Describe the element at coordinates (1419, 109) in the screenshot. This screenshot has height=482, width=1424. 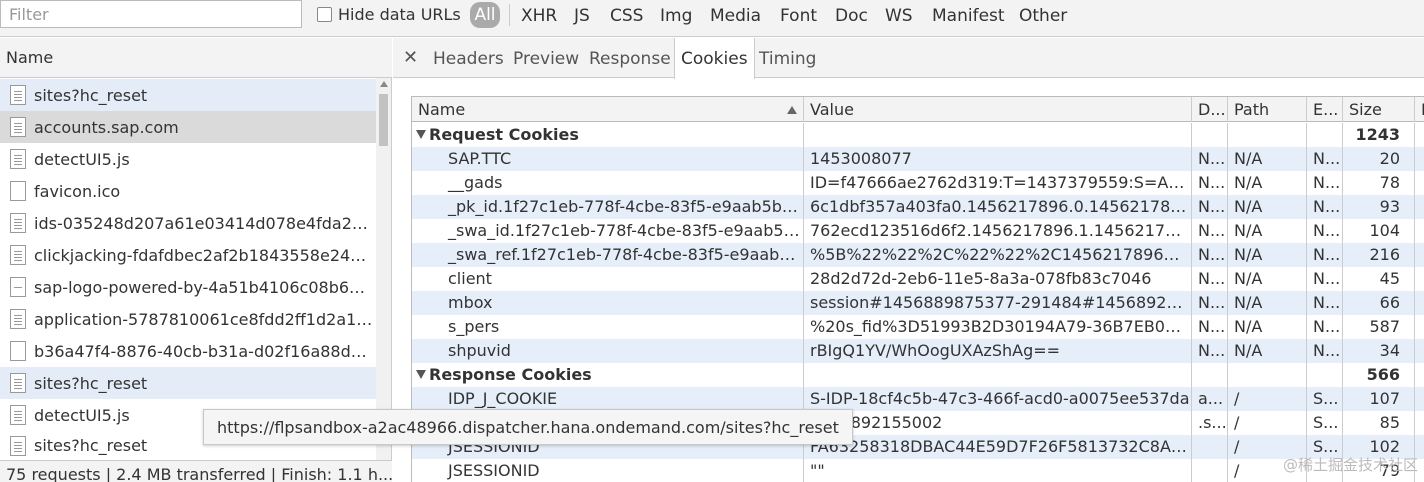
I see `column-header-httponly: H` at that location.